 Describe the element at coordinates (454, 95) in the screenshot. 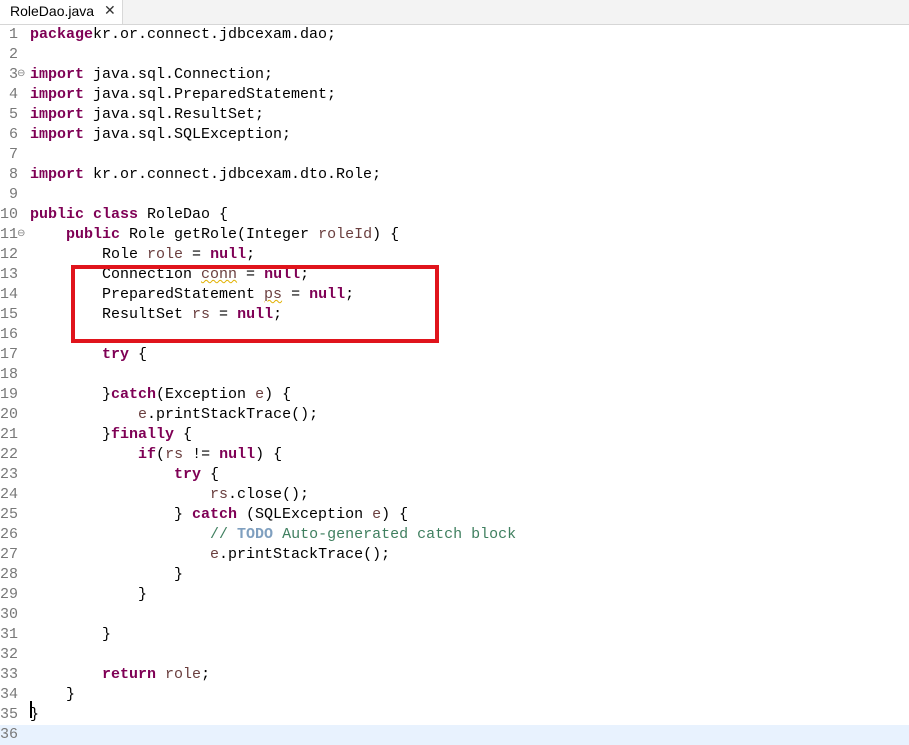

I see `code-line: 4 import java.sql.PreparedStatement;` at that location.